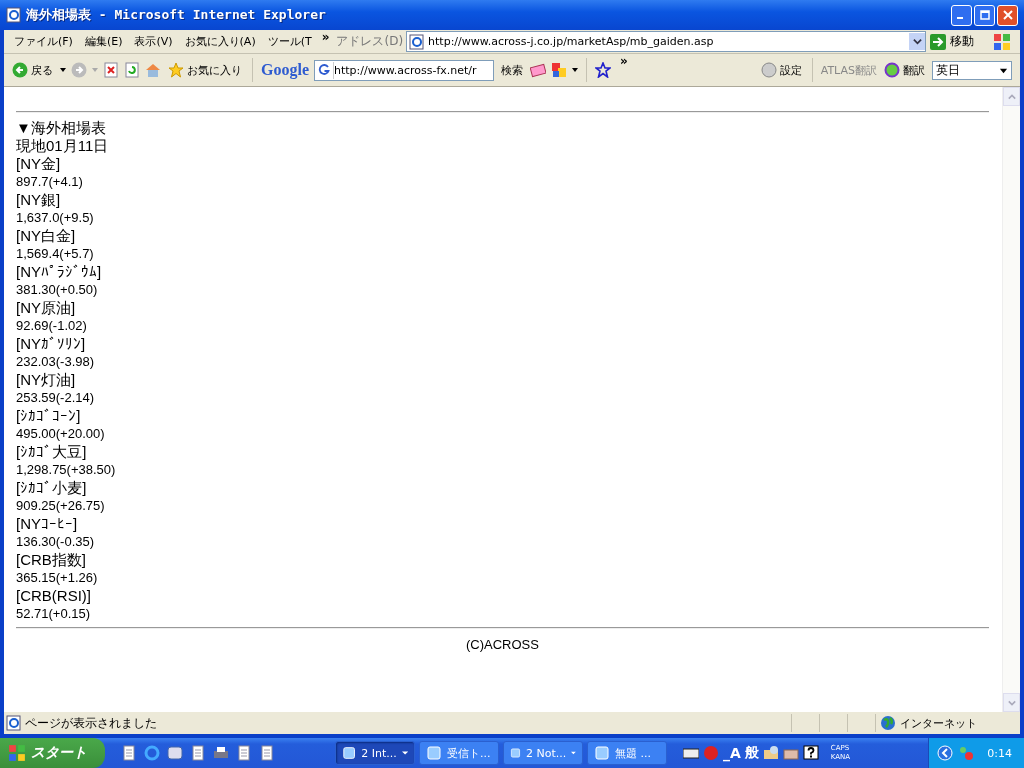 This screenshot has height=768, width=1024. Describe the element at coordinates (46, 380) in the screenshot. I see `commodity-name: [NY灯油]` at that location.